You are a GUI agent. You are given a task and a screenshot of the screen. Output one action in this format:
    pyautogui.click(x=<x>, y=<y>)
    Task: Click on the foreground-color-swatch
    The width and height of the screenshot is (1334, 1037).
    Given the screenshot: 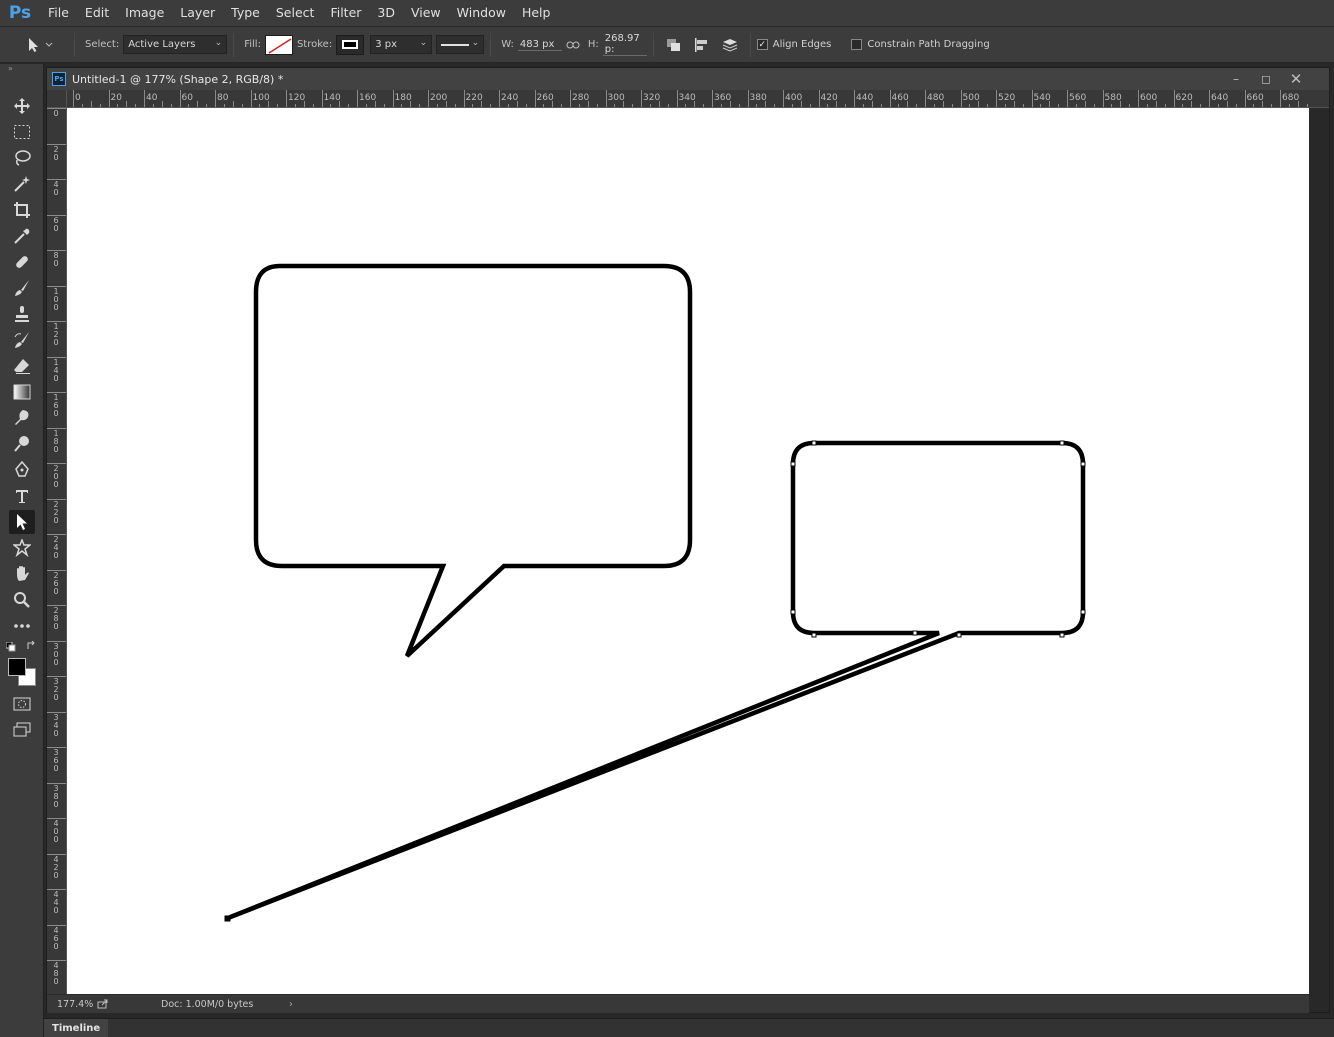 What is the action you would take?
    pyautogui.click(x=17, y=667)
    